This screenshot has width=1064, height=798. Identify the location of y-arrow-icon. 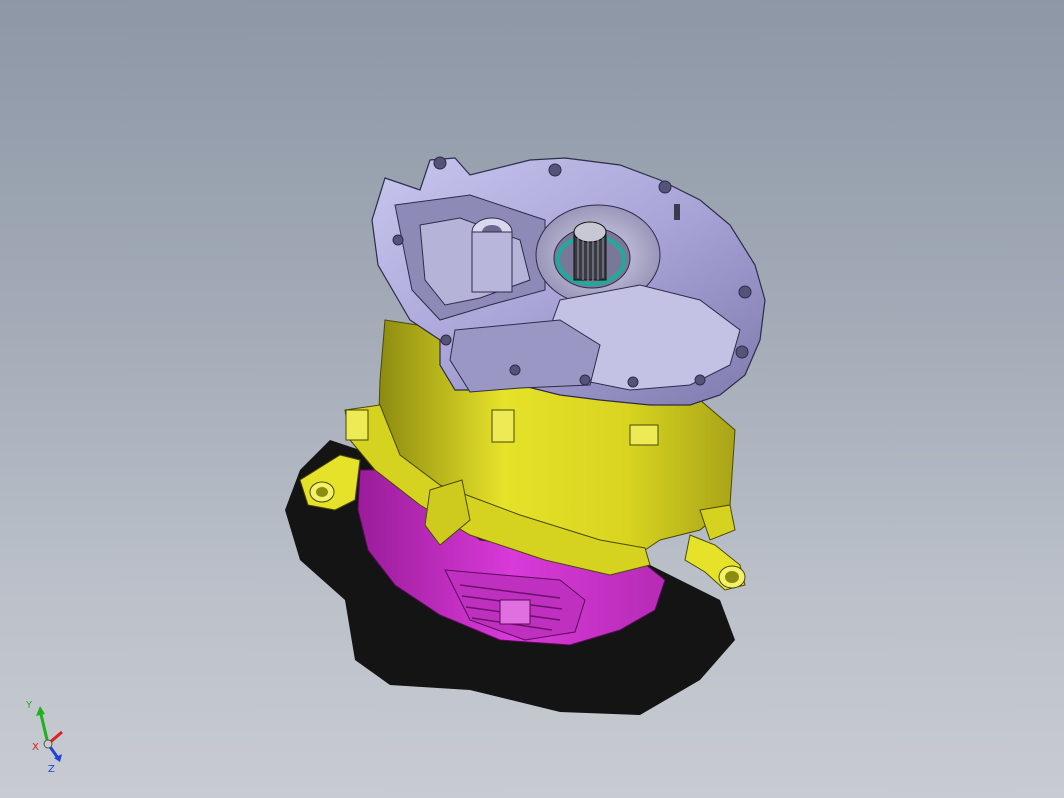
(40, 711).